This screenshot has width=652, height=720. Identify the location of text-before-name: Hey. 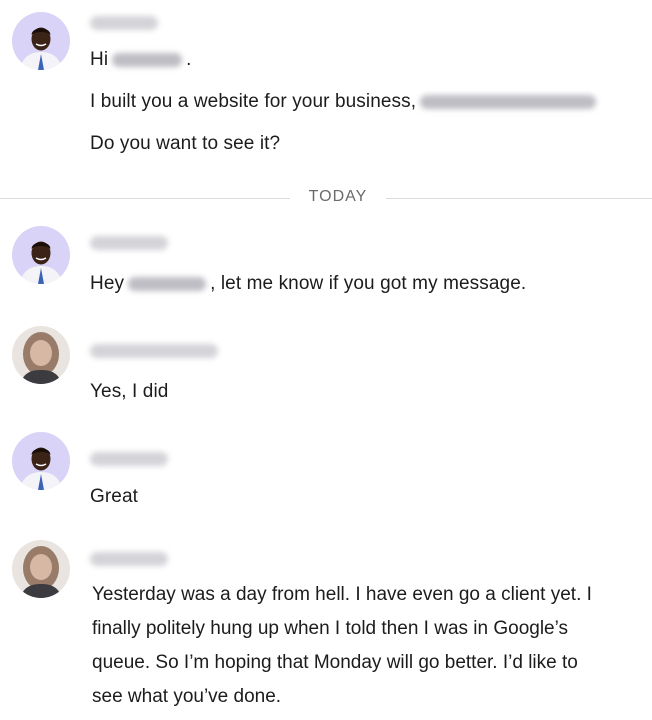
(107, 283).